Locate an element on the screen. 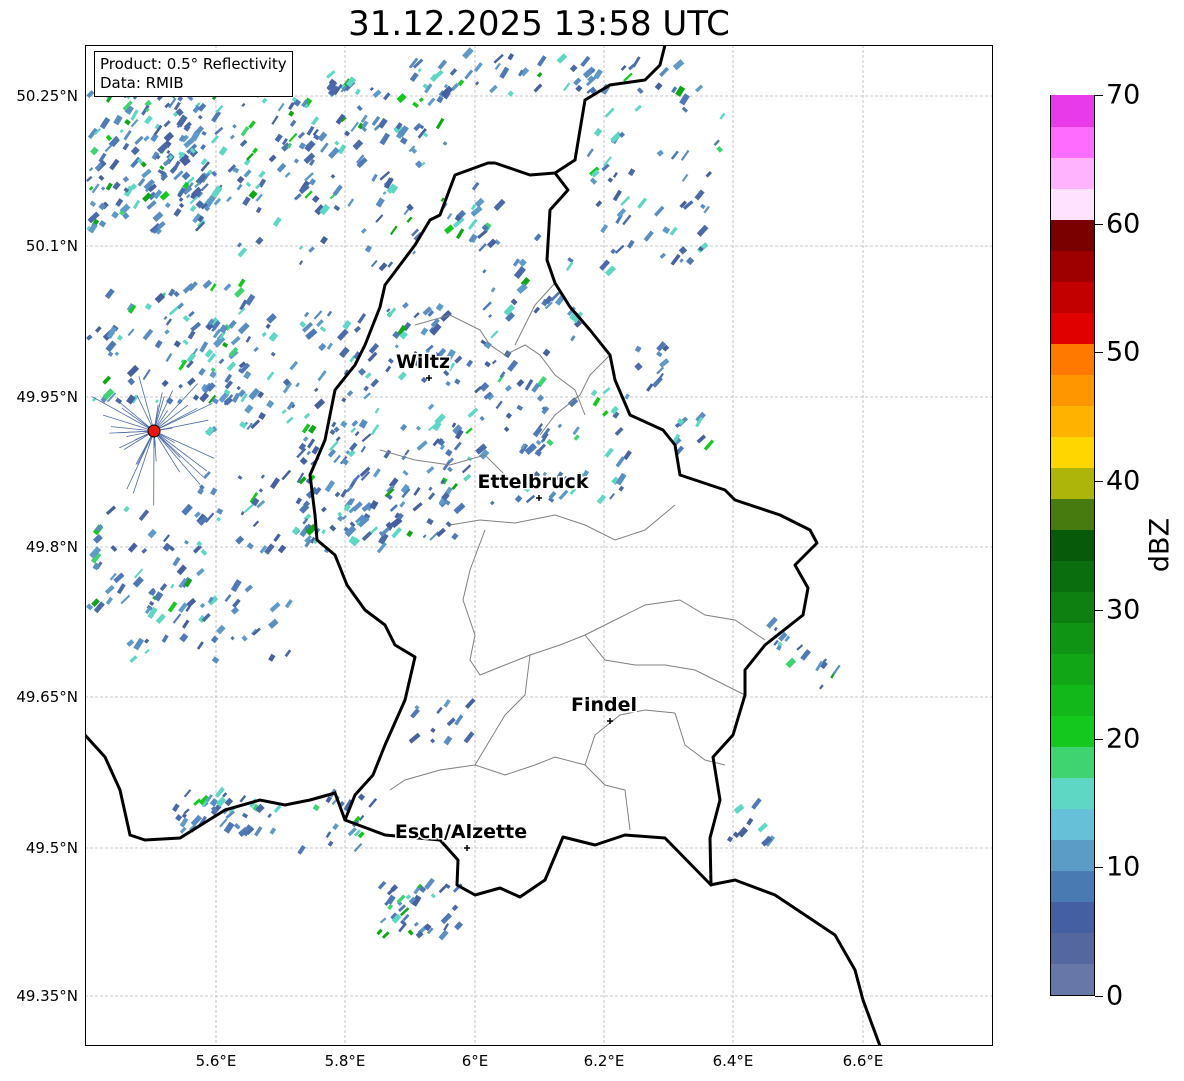  city-label: Ettelbruck is located at coordinates (533, 482).